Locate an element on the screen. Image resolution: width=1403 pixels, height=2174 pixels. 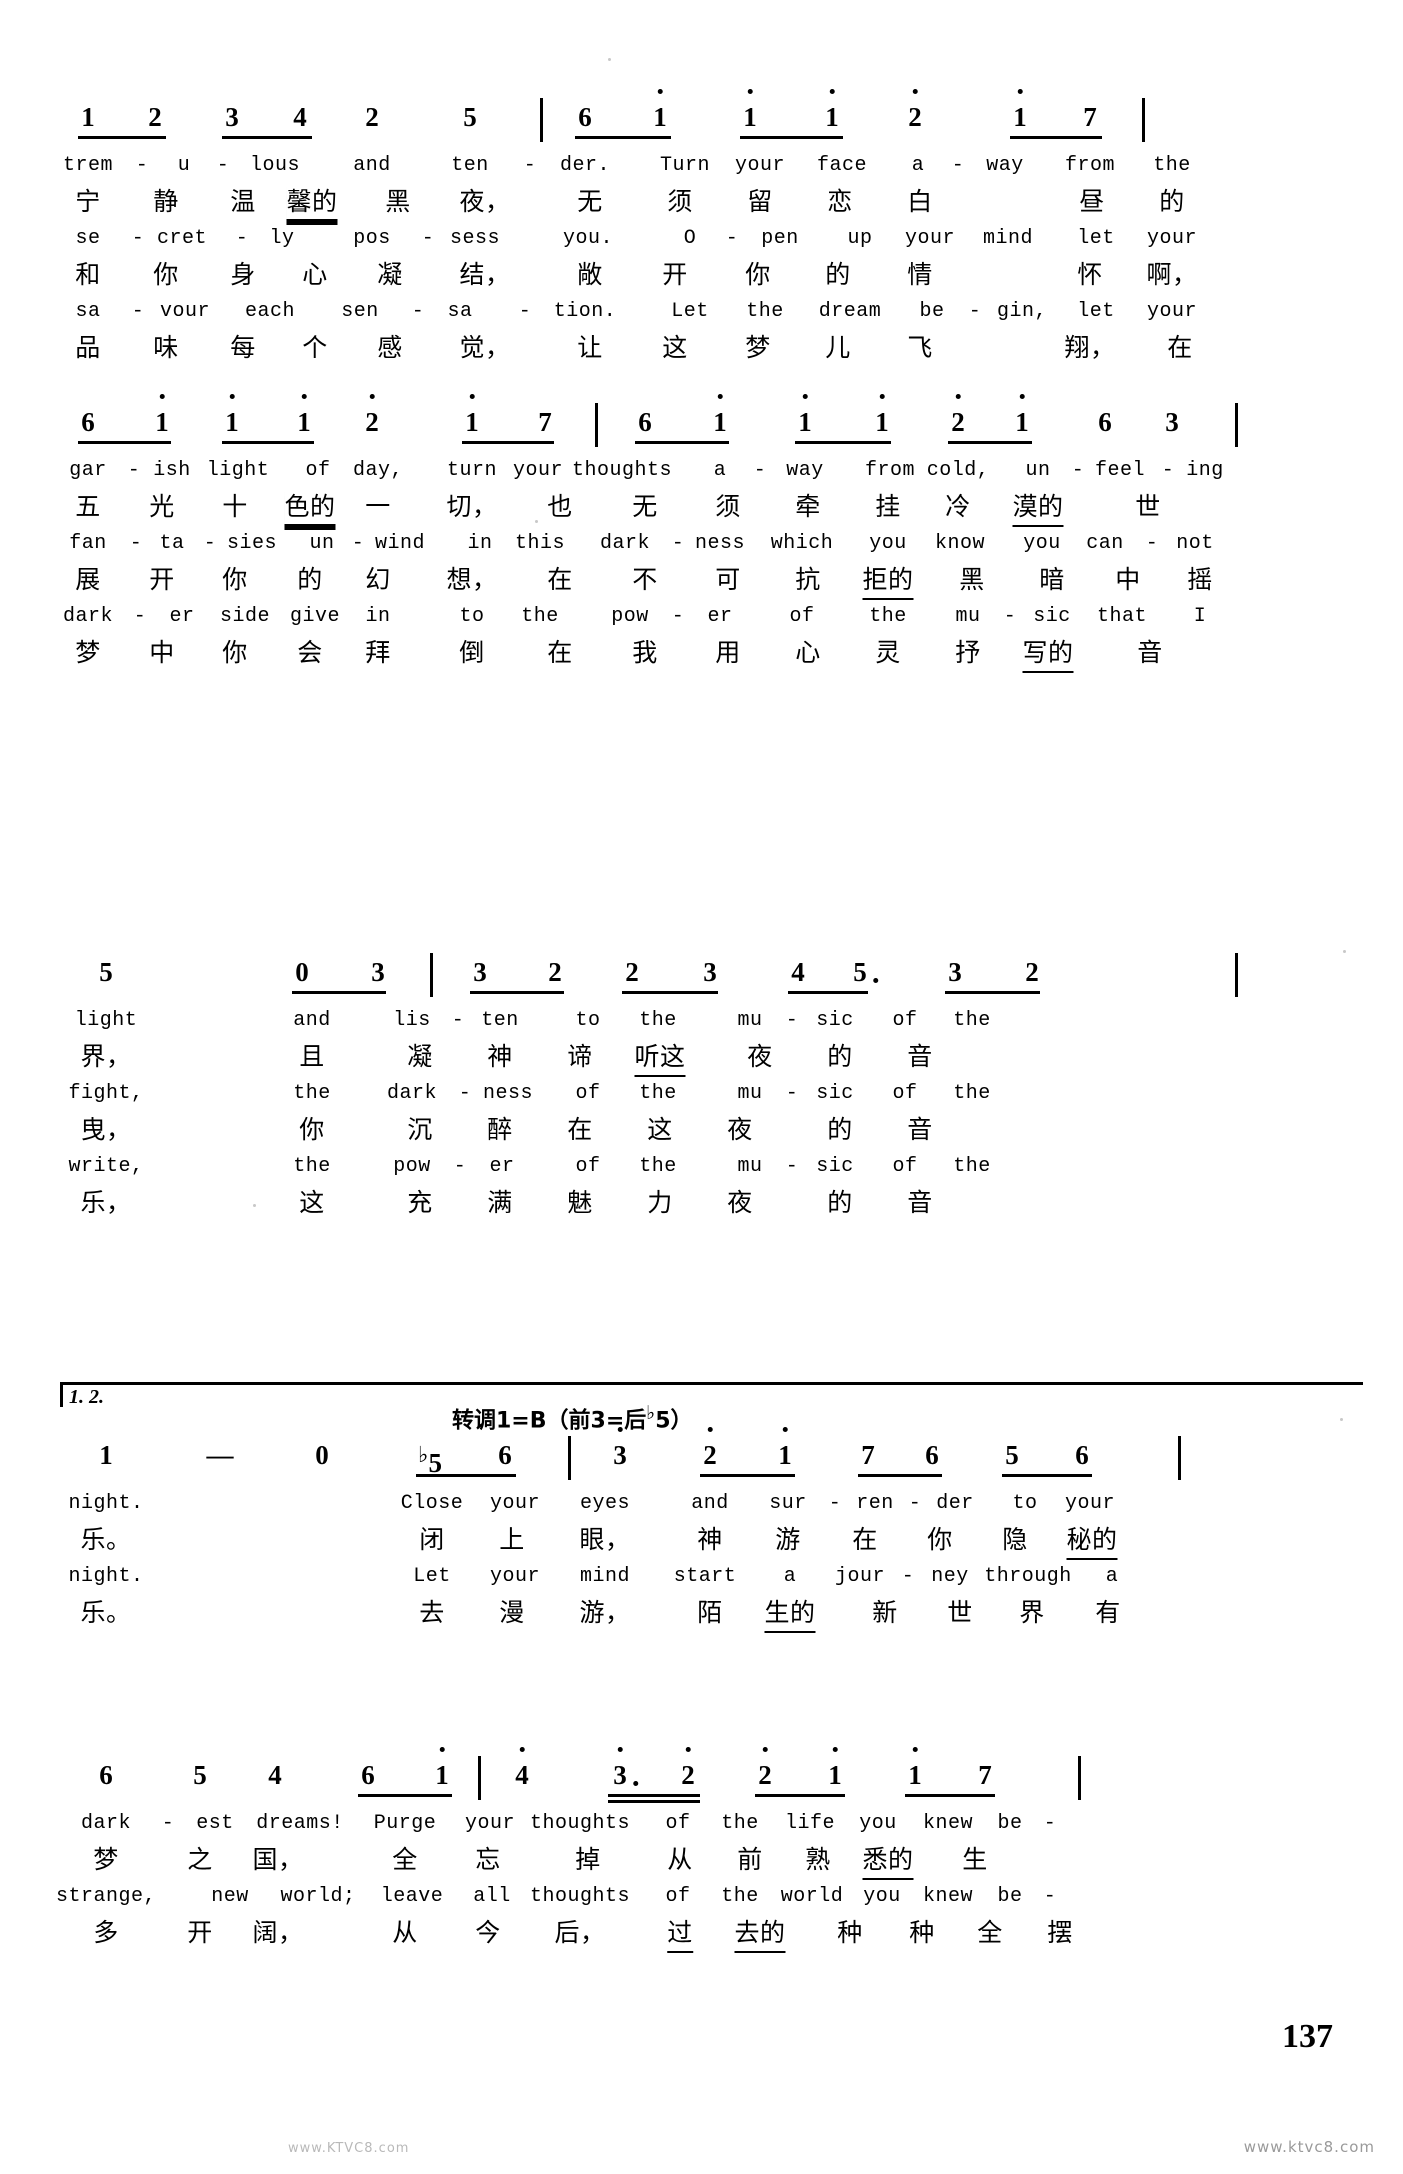
lyric-syllable-cn: 在 is located at coordinates (580, 1129).